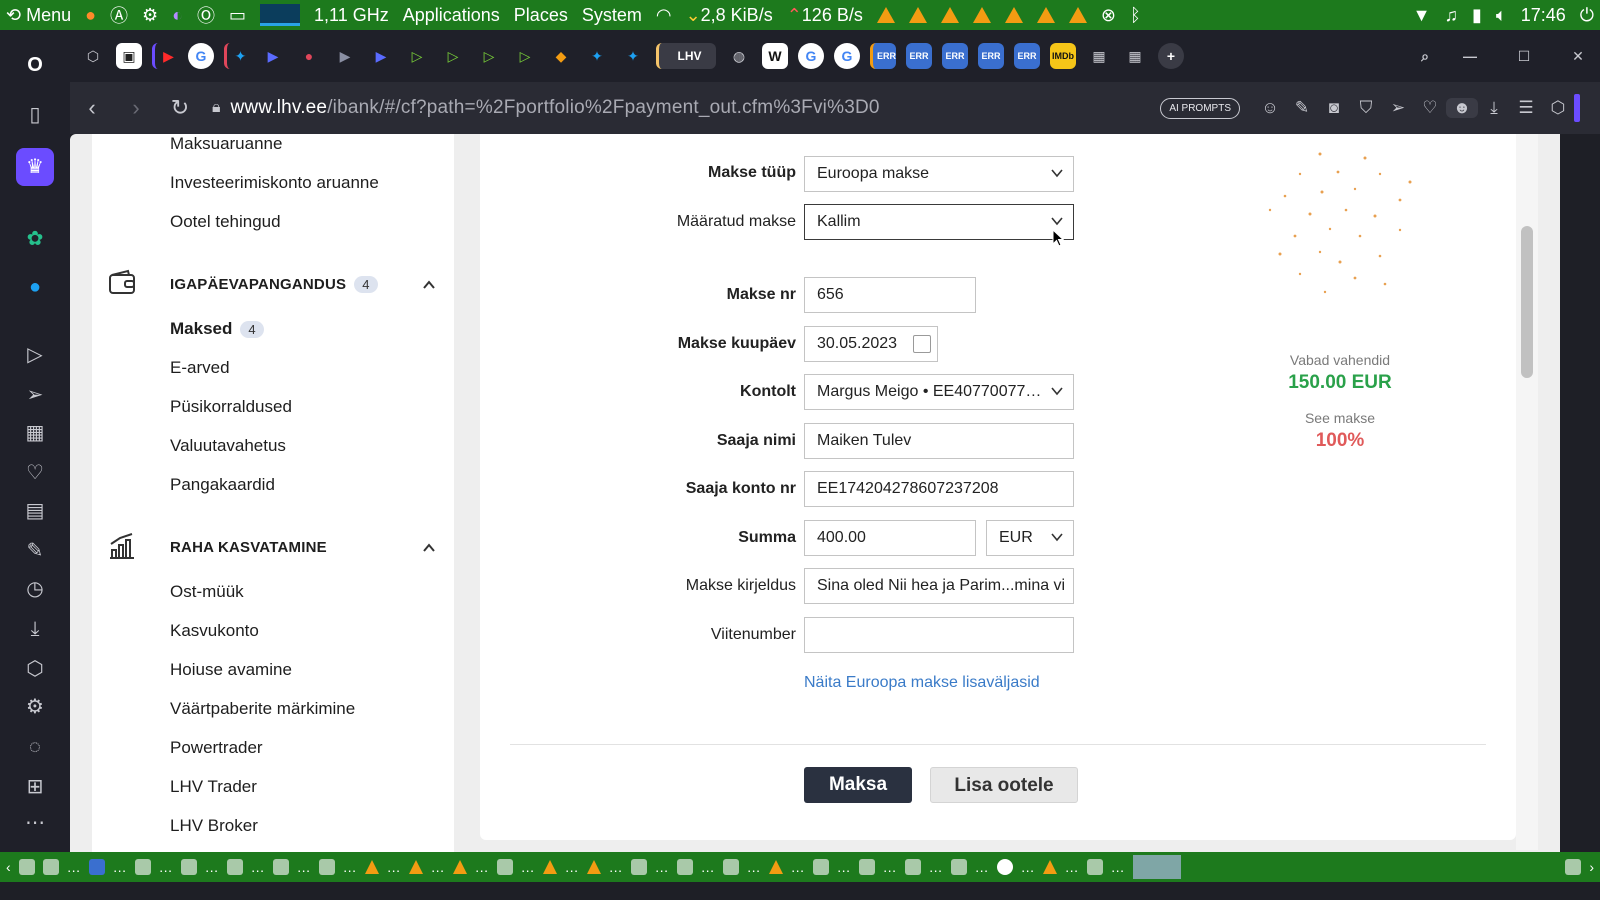  I want to click on section-raha-kasvatamine: RAHA KASVATAMINE, so click(248, 547).